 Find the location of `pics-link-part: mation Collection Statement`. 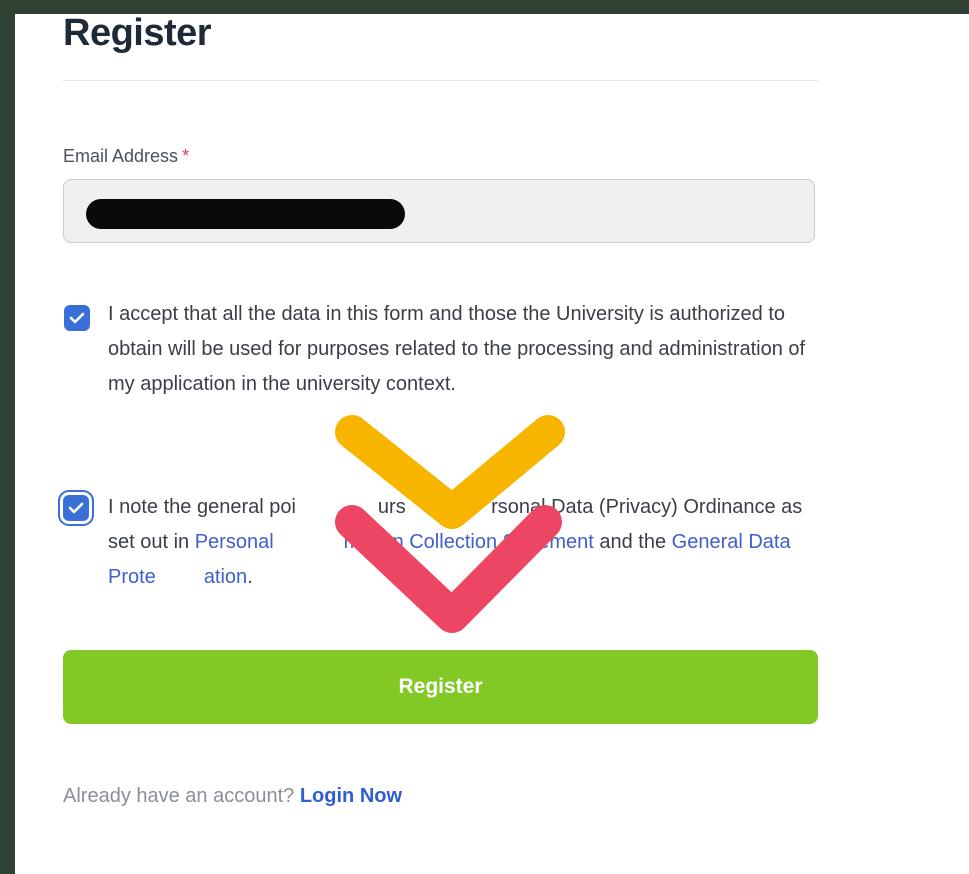

pics-link-part: mation Collection Statement is located at coordinates (468, 542).